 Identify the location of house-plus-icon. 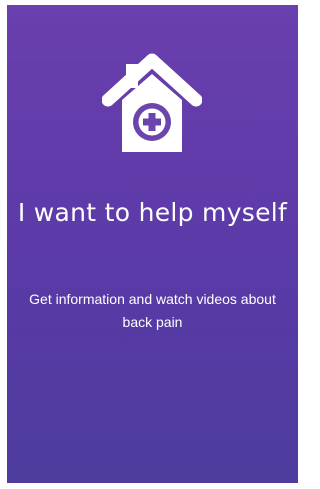
(152, 103).